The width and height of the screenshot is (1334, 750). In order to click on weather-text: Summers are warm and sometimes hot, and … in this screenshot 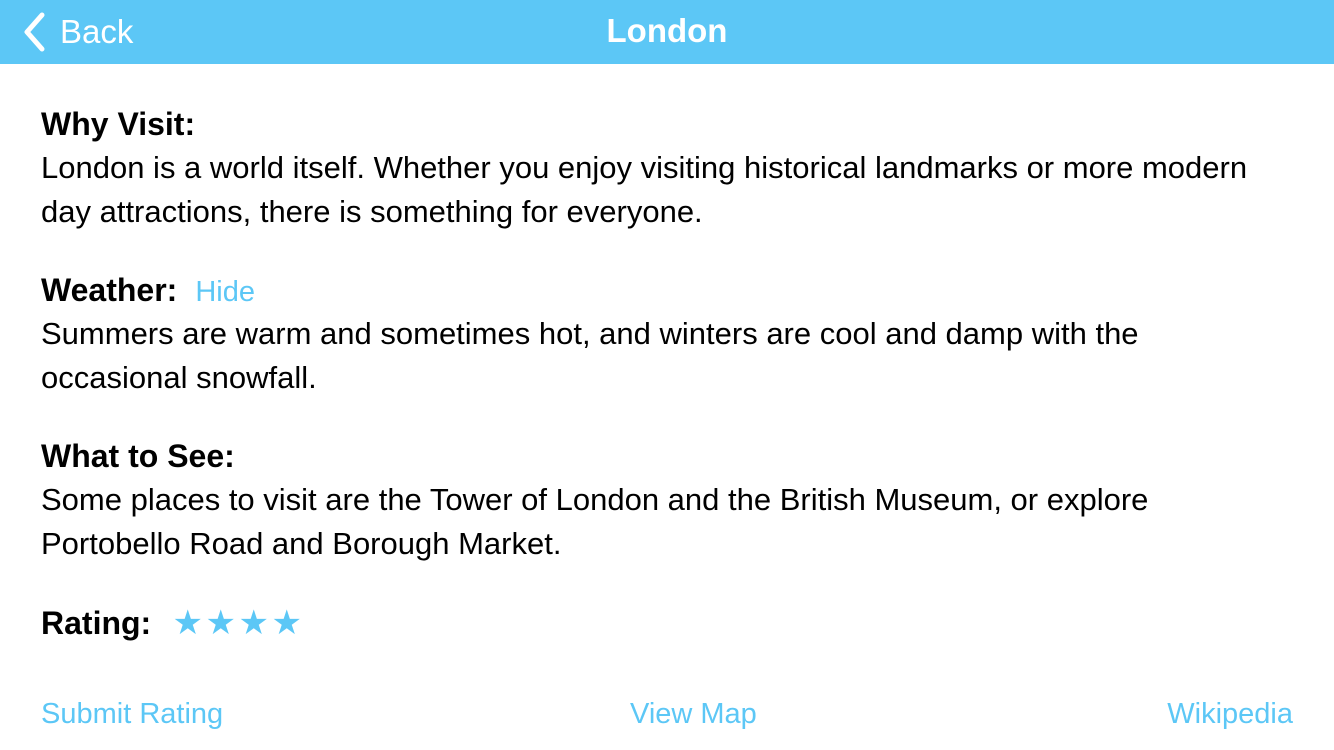, I will do `click(590, 355)`.